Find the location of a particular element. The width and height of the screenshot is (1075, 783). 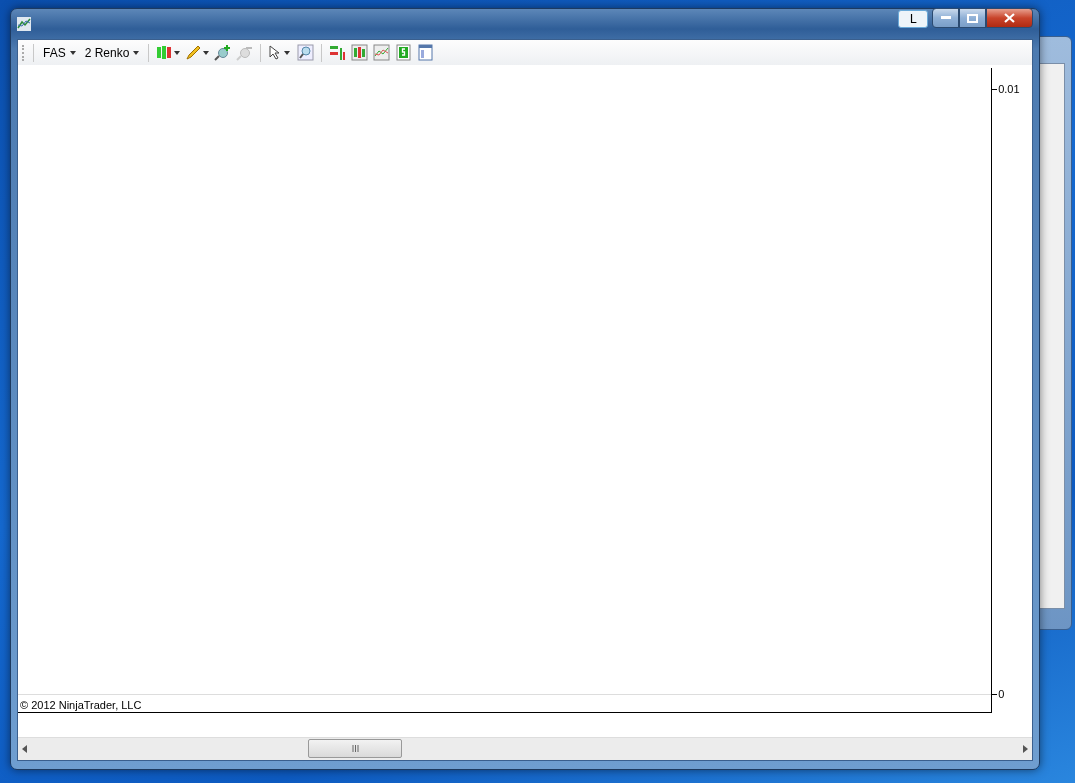

pencil-icon is located at coordinates (197, 52).